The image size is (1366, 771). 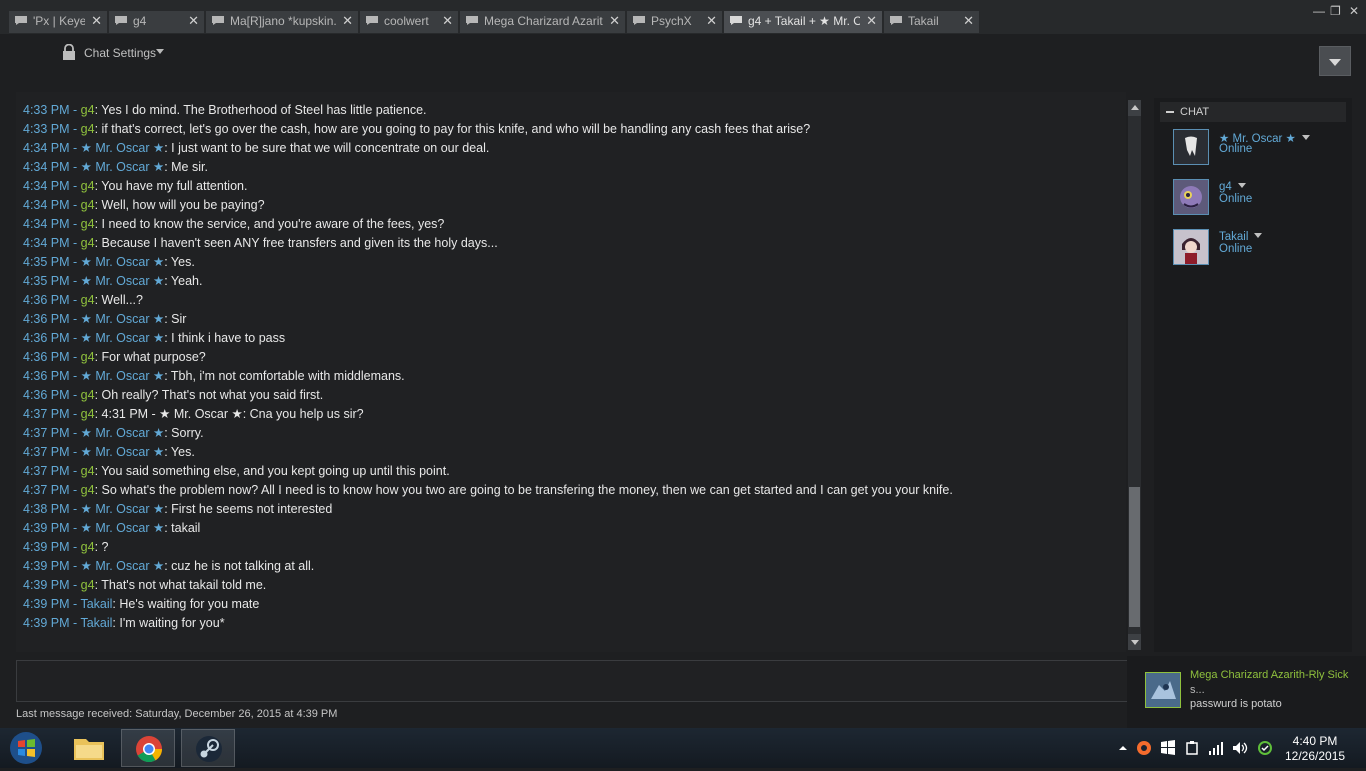 I want to click on chat-header: Chat Settings, so click(x=683, y=63).